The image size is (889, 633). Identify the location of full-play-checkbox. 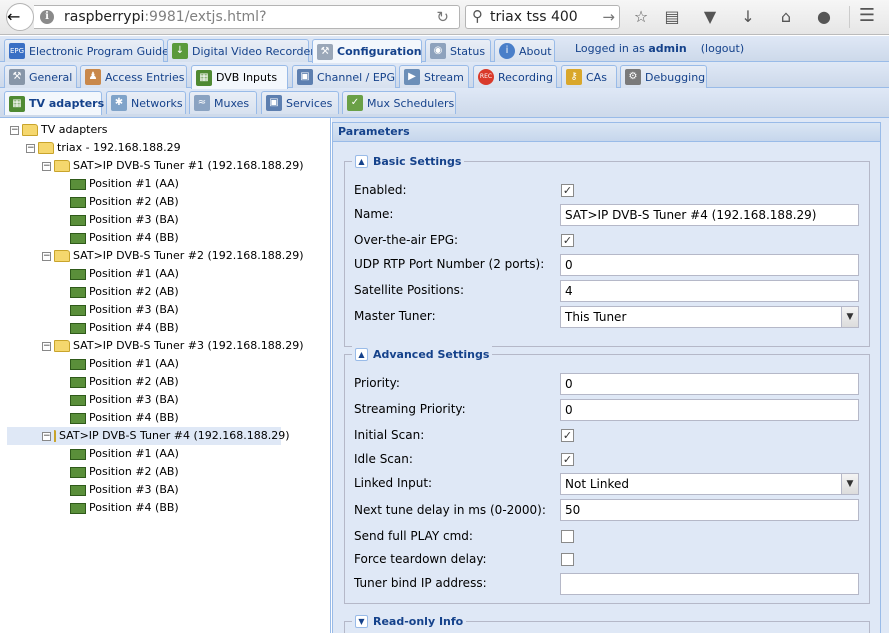
(567, 536).